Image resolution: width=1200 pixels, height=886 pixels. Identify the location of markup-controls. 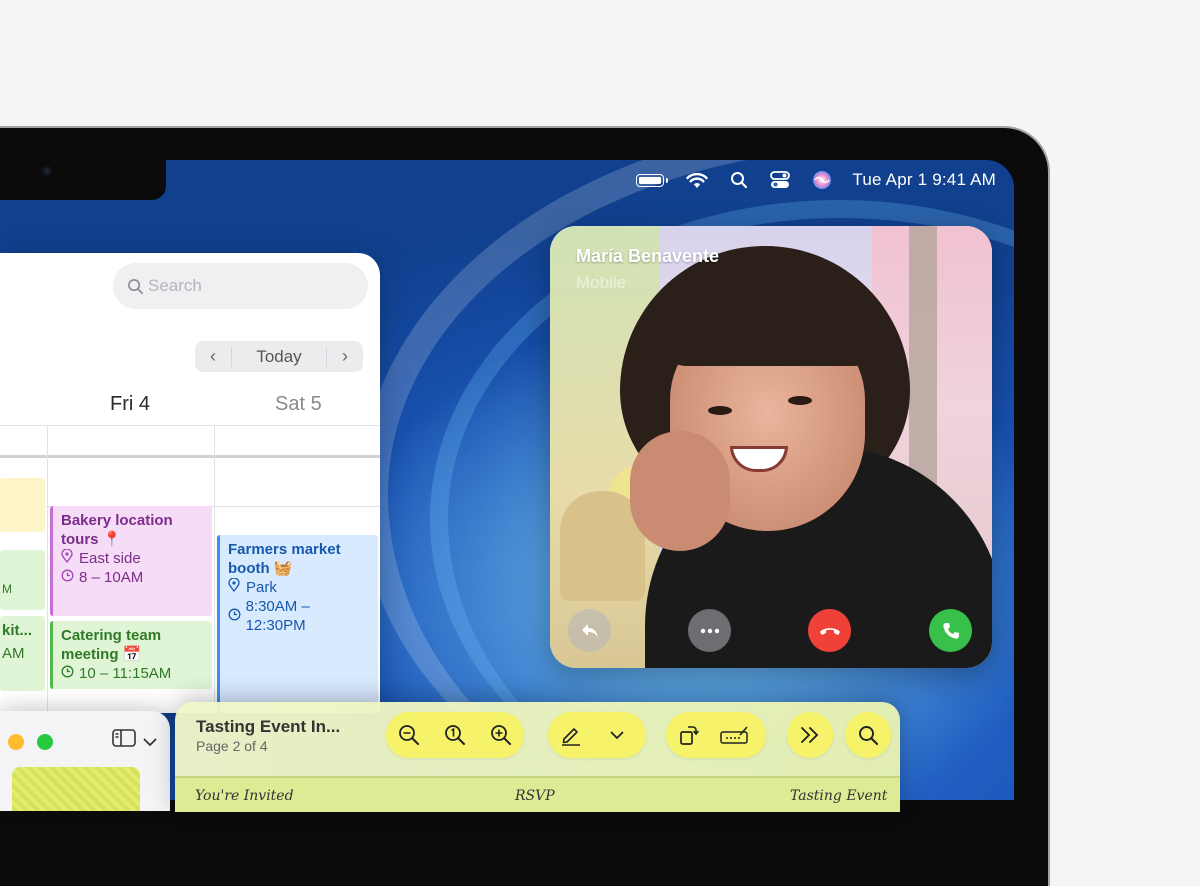
(597, 735).